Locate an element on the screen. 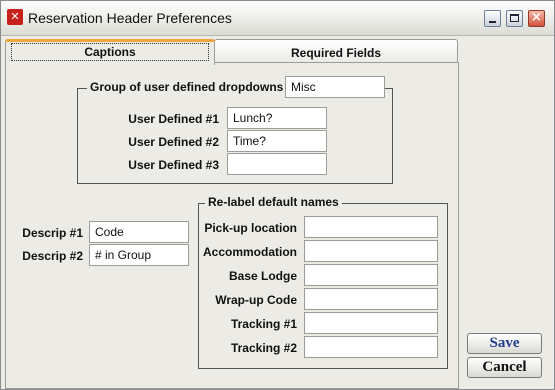 The width and height of the screenshot is (555, 390). wrap-up-code-field is located at coordinates (371, 299).